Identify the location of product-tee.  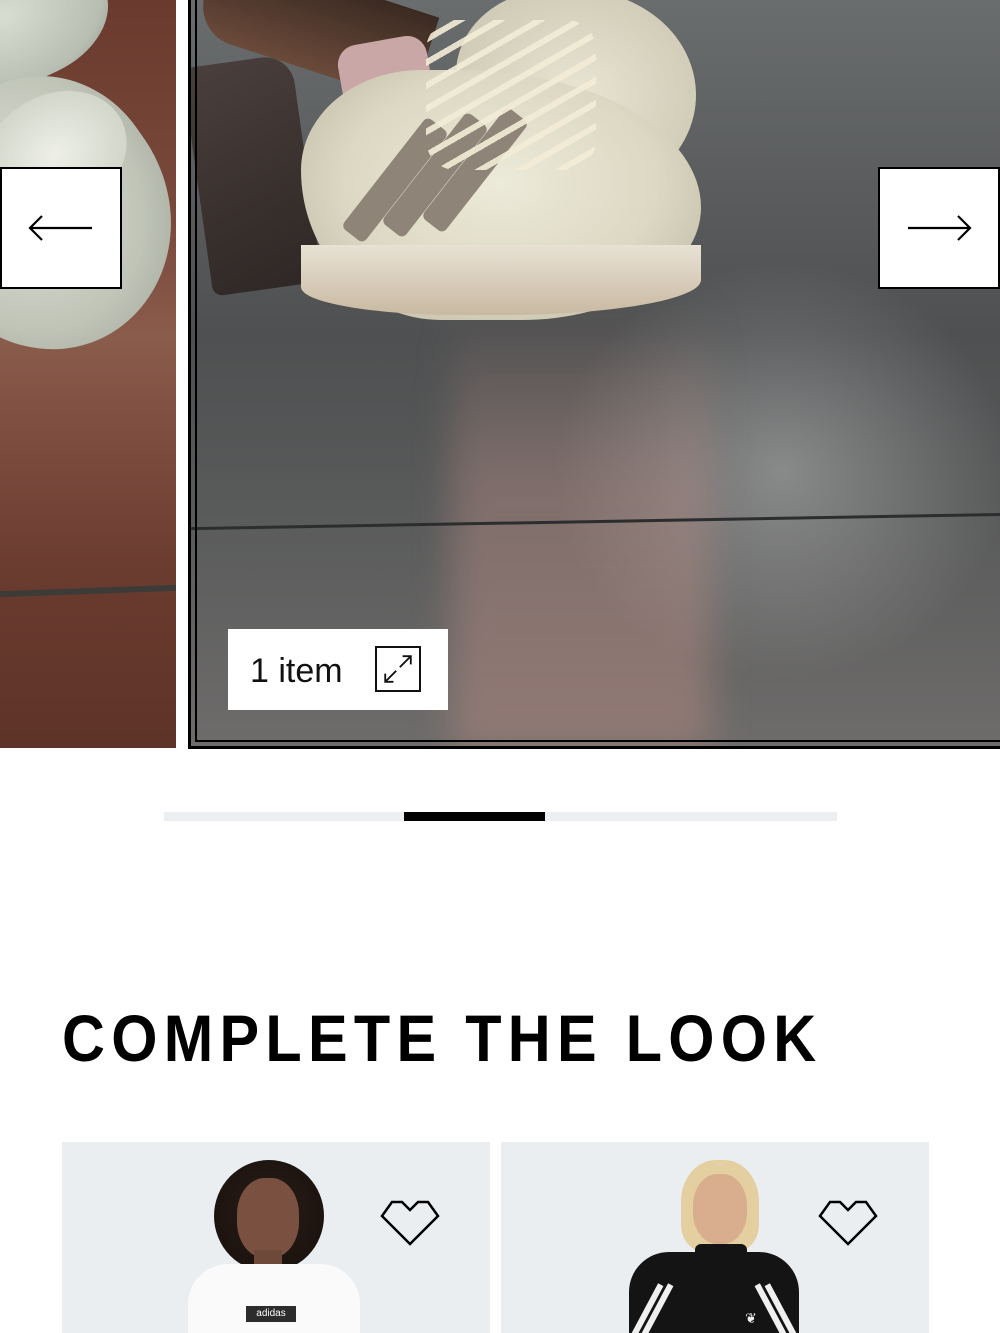
(274, 1298).